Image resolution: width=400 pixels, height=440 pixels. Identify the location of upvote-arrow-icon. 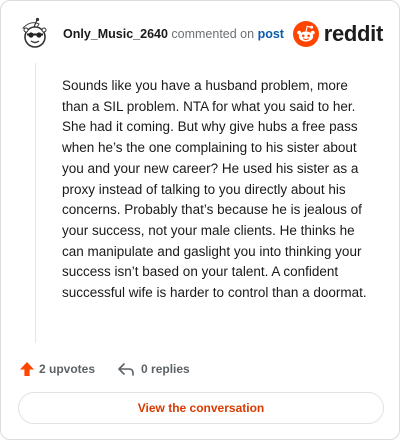
(27, 369).